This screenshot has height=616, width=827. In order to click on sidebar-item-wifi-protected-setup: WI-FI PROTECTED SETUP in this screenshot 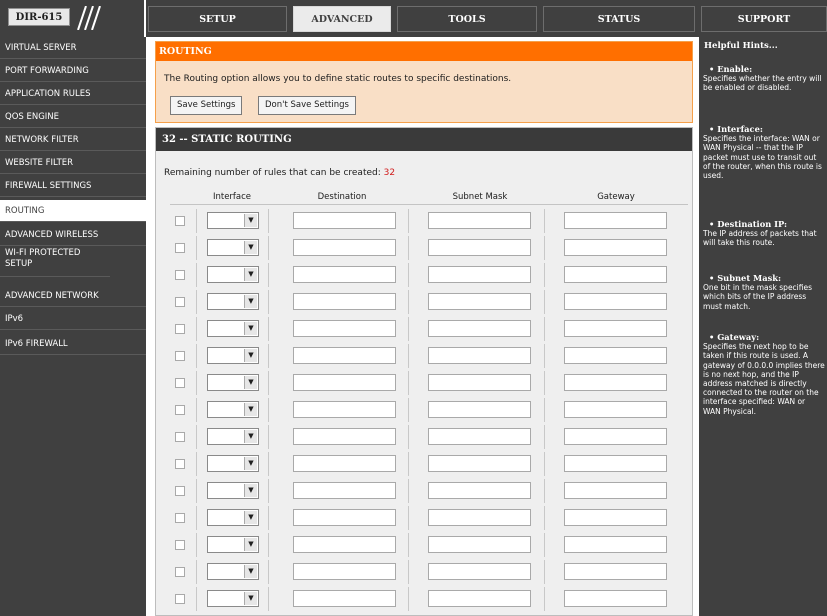, I will do `click(55, 262)`.